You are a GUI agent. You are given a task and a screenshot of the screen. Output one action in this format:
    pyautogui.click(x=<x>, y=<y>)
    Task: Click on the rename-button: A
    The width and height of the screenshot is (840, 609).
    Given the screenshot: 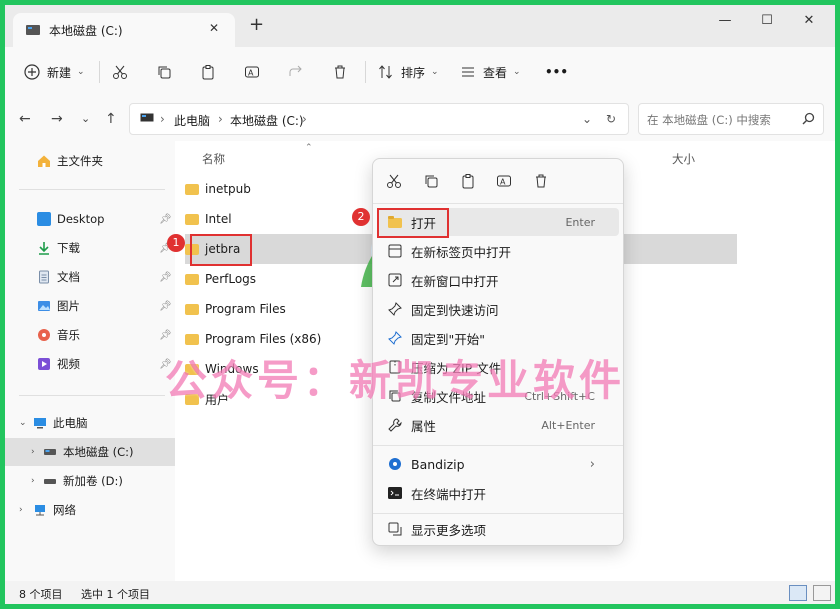 What is the action you would take?
    pyautogui.click(x=252, y=72)
    